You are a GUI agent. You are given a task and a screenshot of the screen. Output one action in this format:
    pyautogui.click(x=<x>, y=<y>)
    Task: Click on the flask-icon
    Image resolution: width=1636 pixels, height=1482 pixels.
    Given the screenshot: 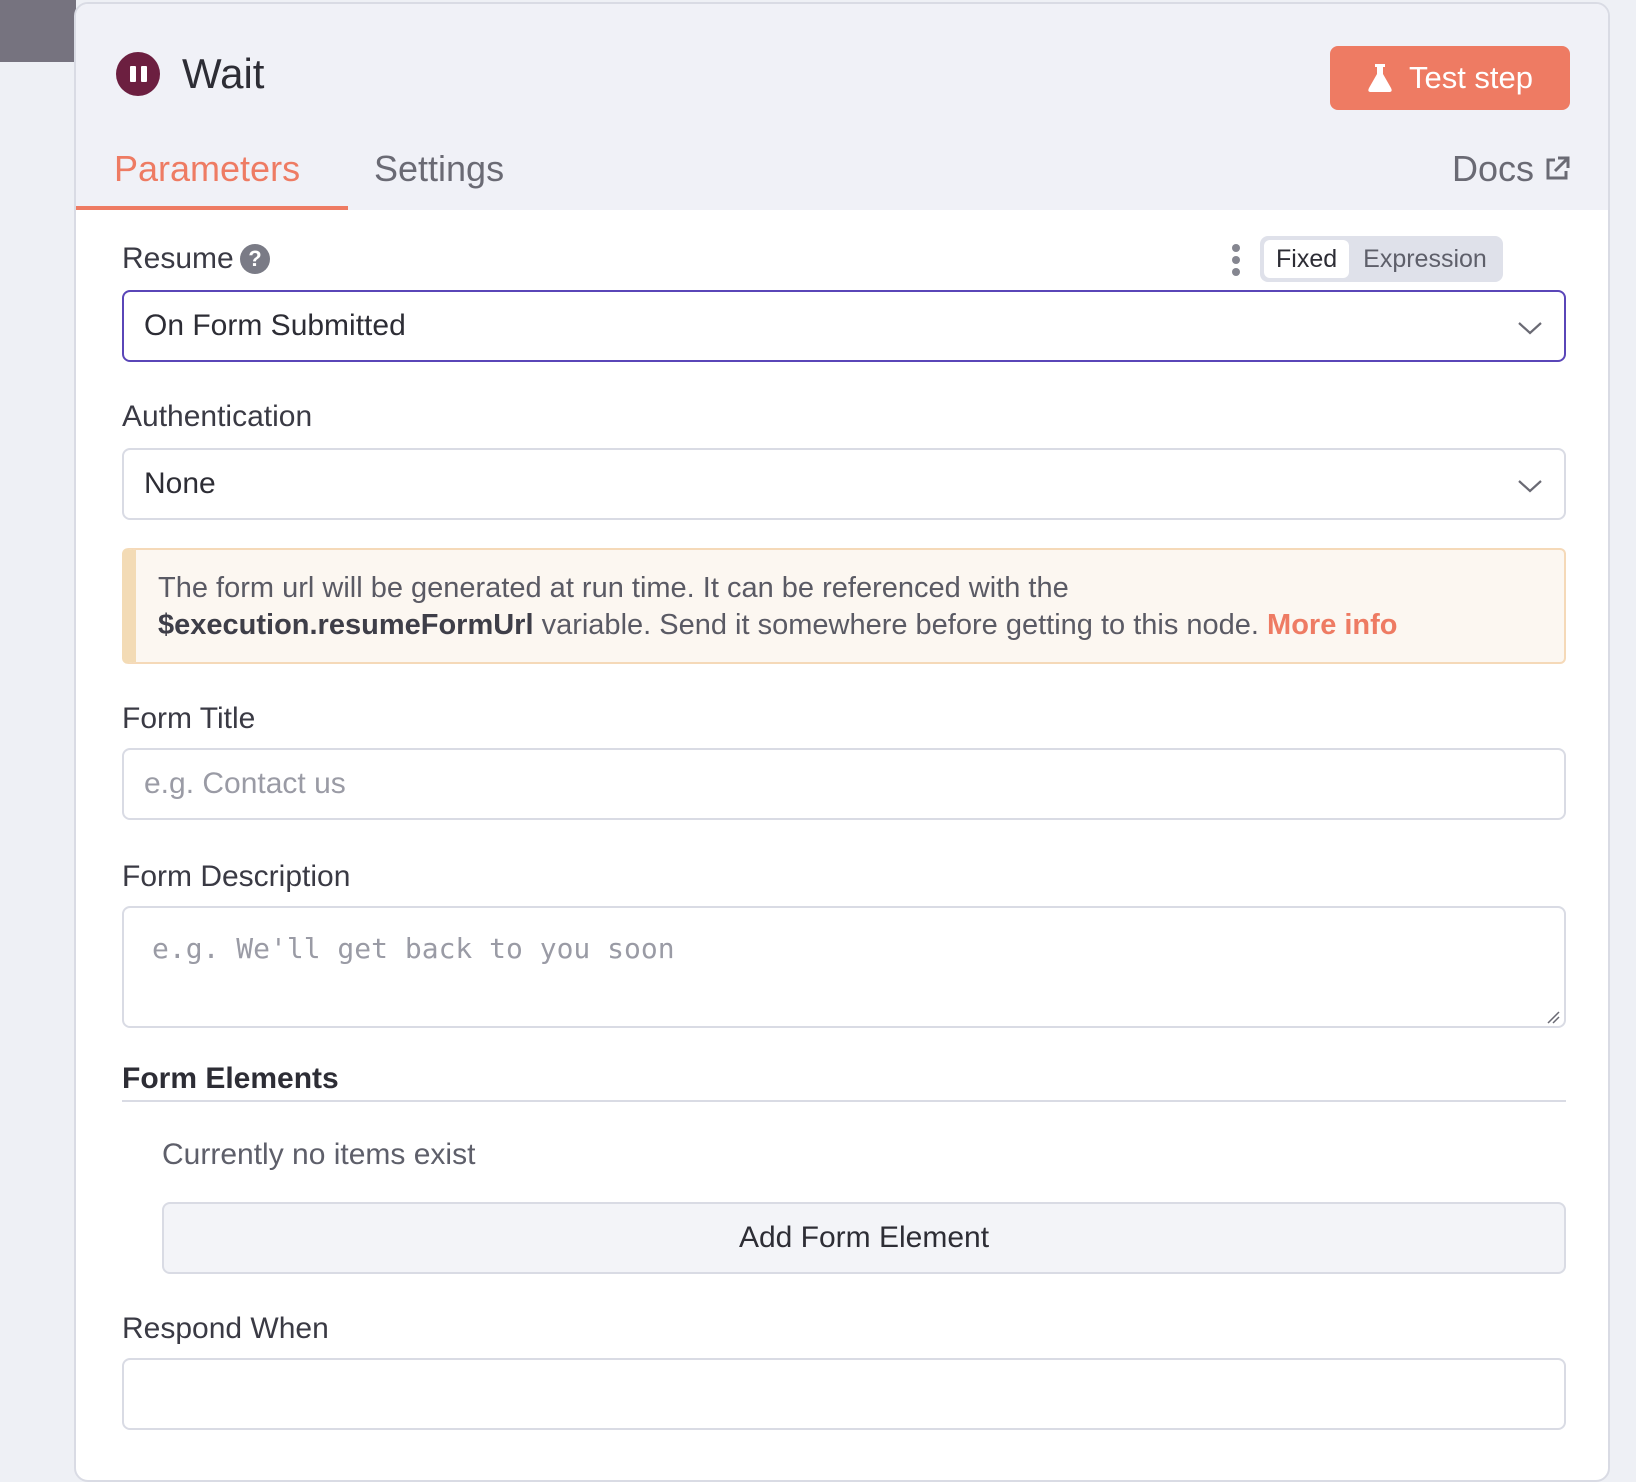 What is the action you would take?
    pyautogui.click(x=1380, y=78)
    